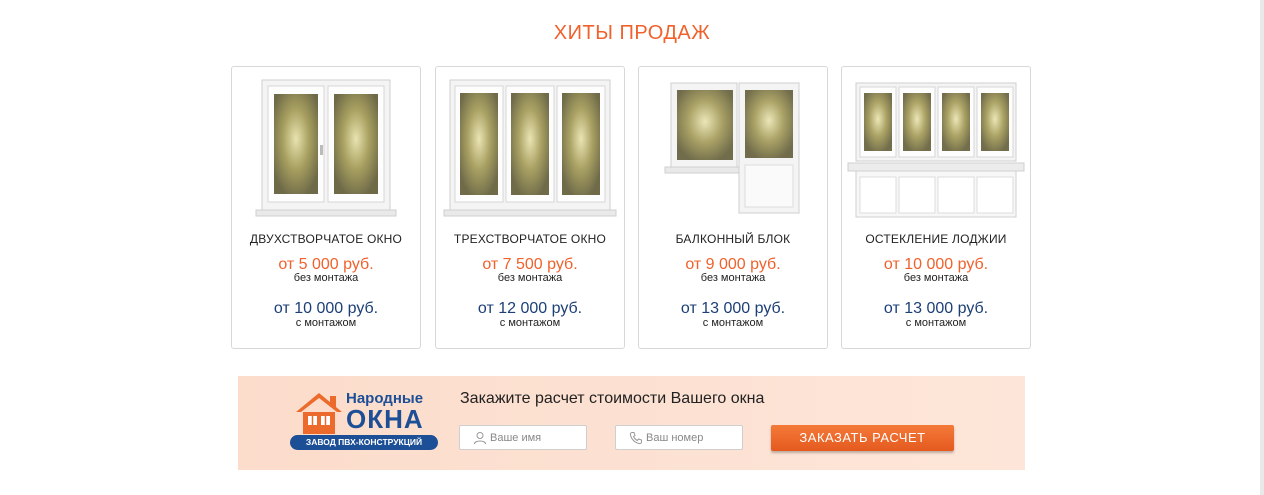 The width and height of the screenshot is (1264, 495). What do you see at coordinates (530, 308) in the screenshot?
I see `price-with-install: от 12 000 руб.` at bounding box center [530, 308].